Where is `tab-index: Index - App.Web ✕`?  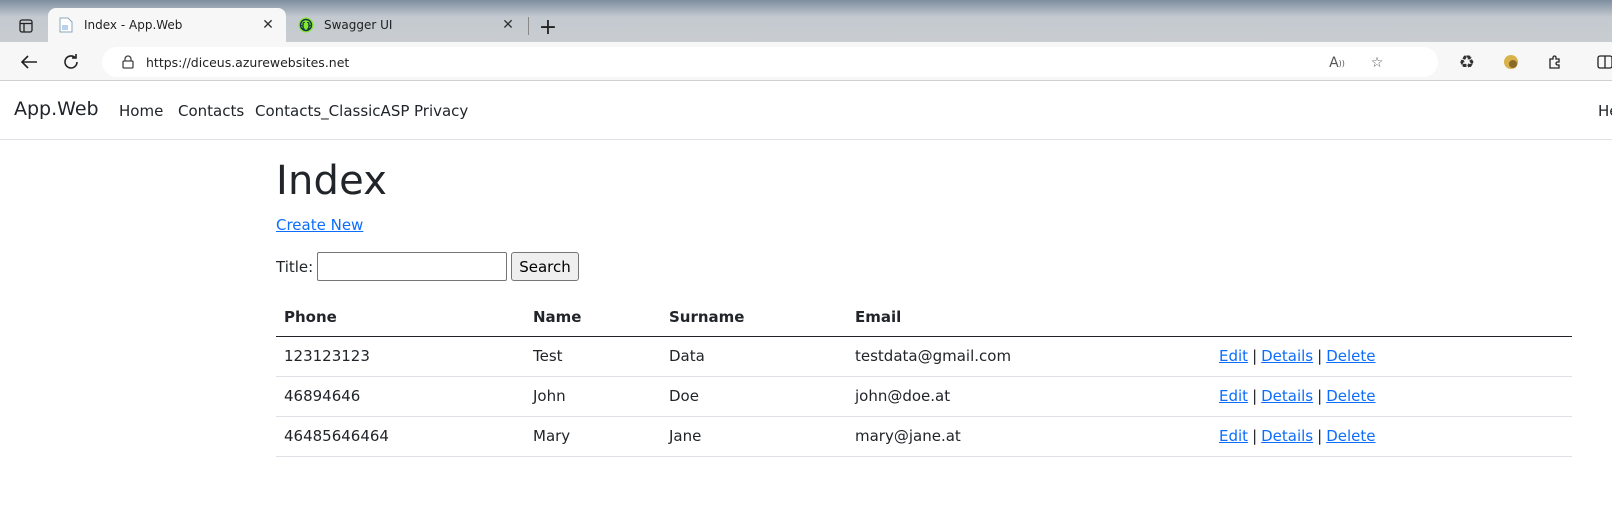
tab-index: Index - App.Web ✕ is located at coordinates (167, 25).